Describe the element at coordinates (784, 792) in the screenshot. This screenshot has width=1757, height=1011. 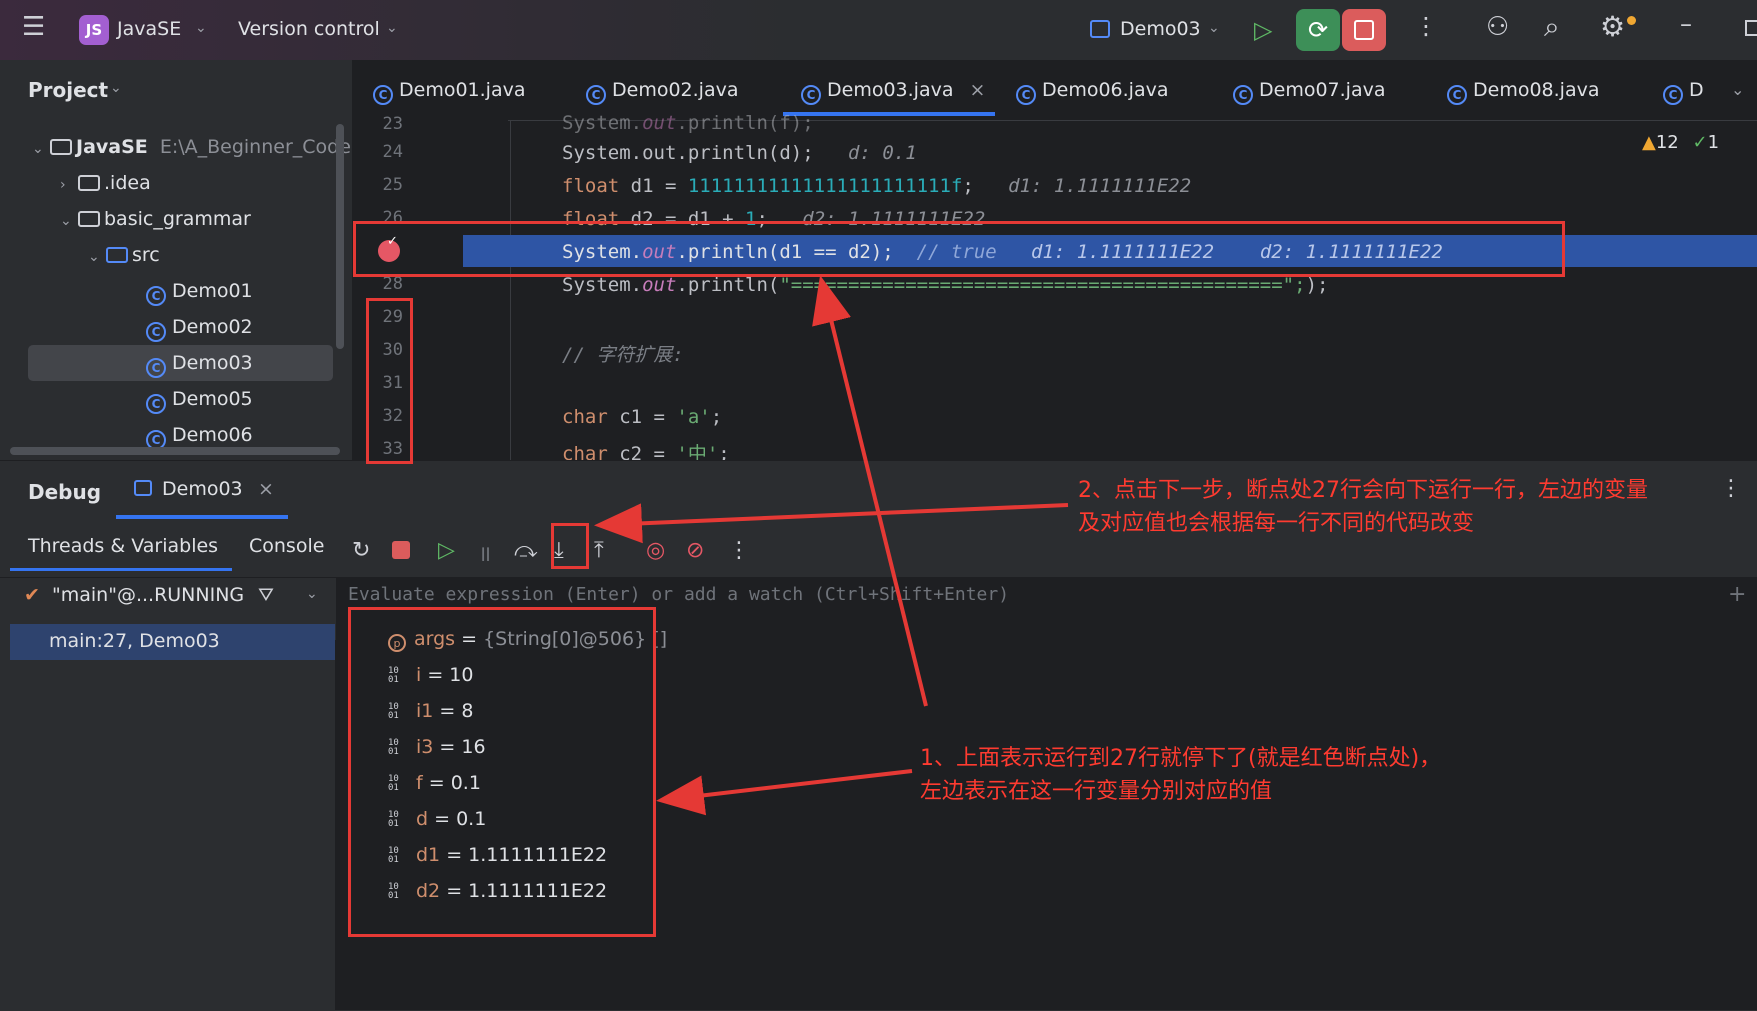
I see `arrow-to-variables` at that location.